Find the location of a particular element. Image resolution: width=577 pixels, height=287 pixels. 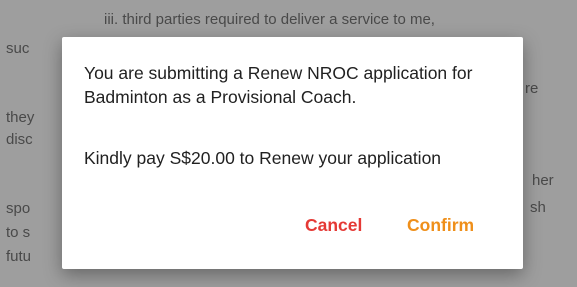

cancel-button: Cancel is located at coordinates (333, 225).